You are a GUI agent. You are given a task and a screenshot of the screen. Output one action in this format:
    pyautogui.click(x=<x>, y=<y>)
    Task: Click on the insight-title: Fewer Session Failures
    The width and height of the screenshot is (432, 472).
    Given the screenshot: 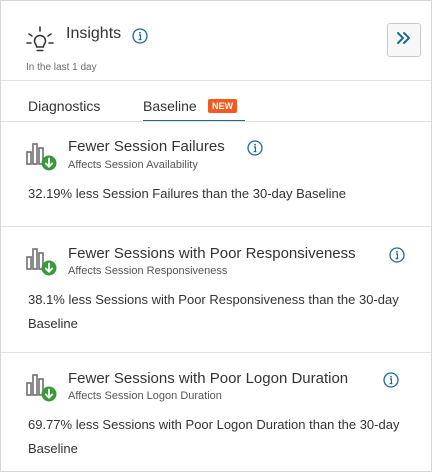 What is the action you would take?
    pyautogui.click(x=146, y=146)
    